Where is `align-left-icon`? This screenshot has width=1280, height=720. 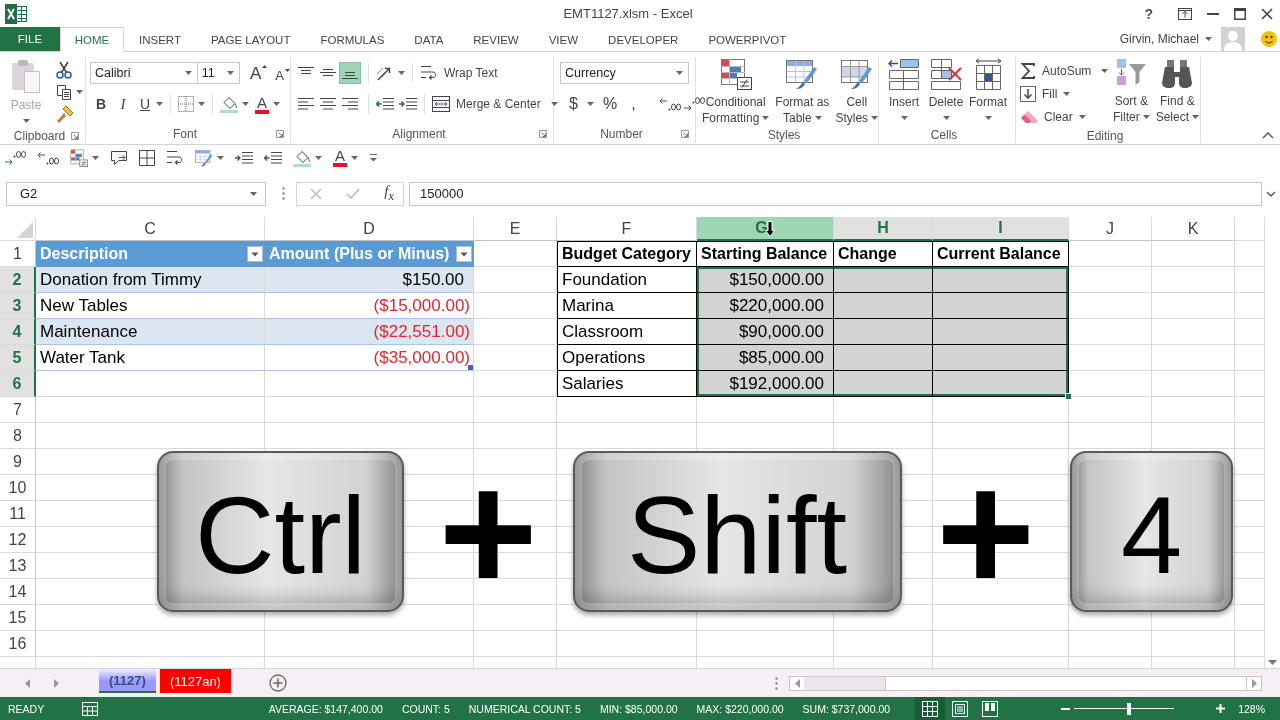 align-left-icon is located at coordinates (306, 104).